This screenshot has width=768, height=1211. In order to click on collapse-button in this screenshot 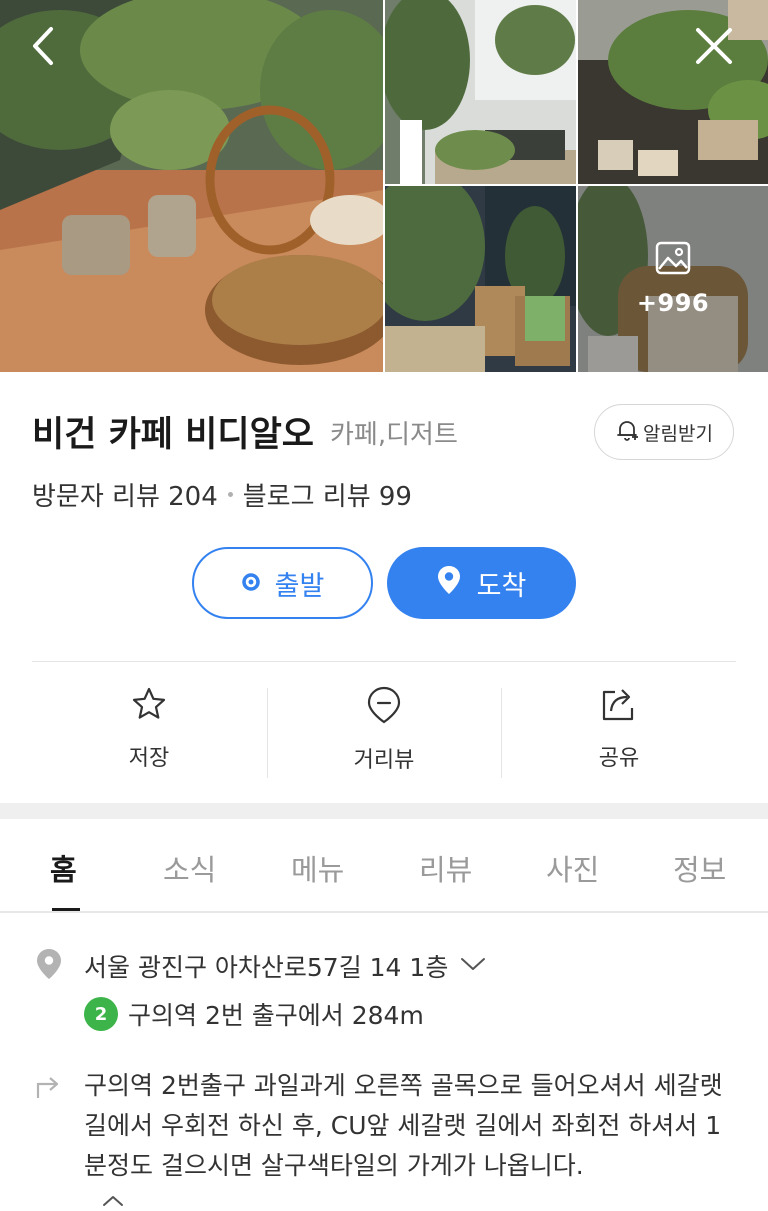, I will do `click(113, 1201)`.